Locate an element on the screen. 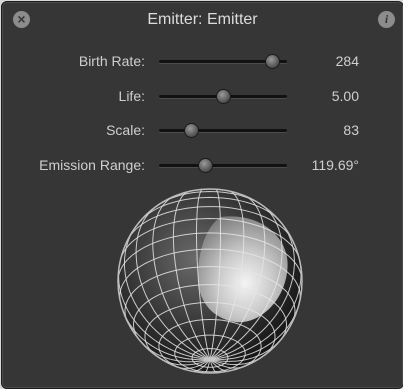 The image size is (403, 389). emission-range-label: Emission Range: is located at coordinates (92, 165).